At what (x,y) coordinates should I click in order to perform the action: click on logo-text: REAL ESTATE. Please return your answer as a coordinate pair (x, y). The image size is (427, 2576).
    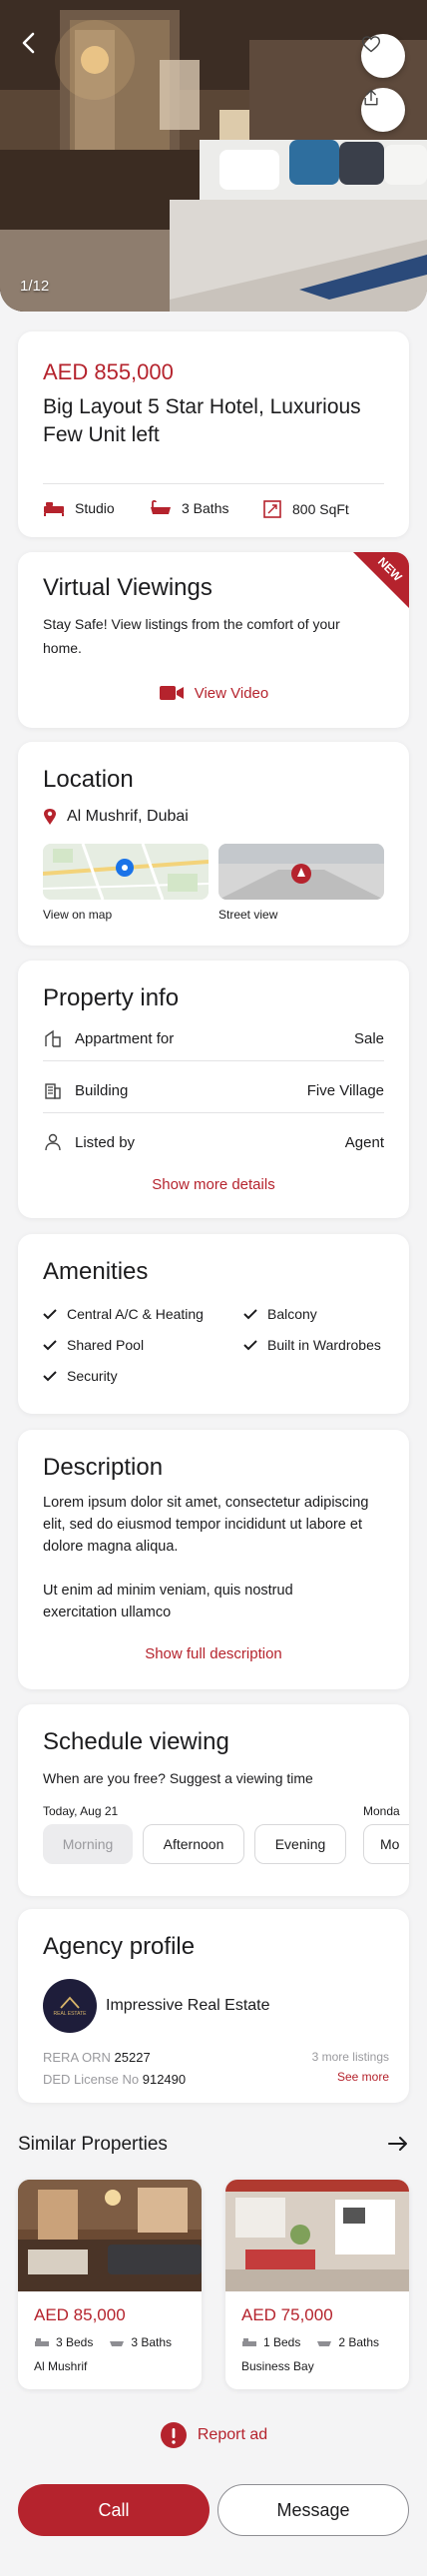
    Looking at the image, I should click on (70, 2014).